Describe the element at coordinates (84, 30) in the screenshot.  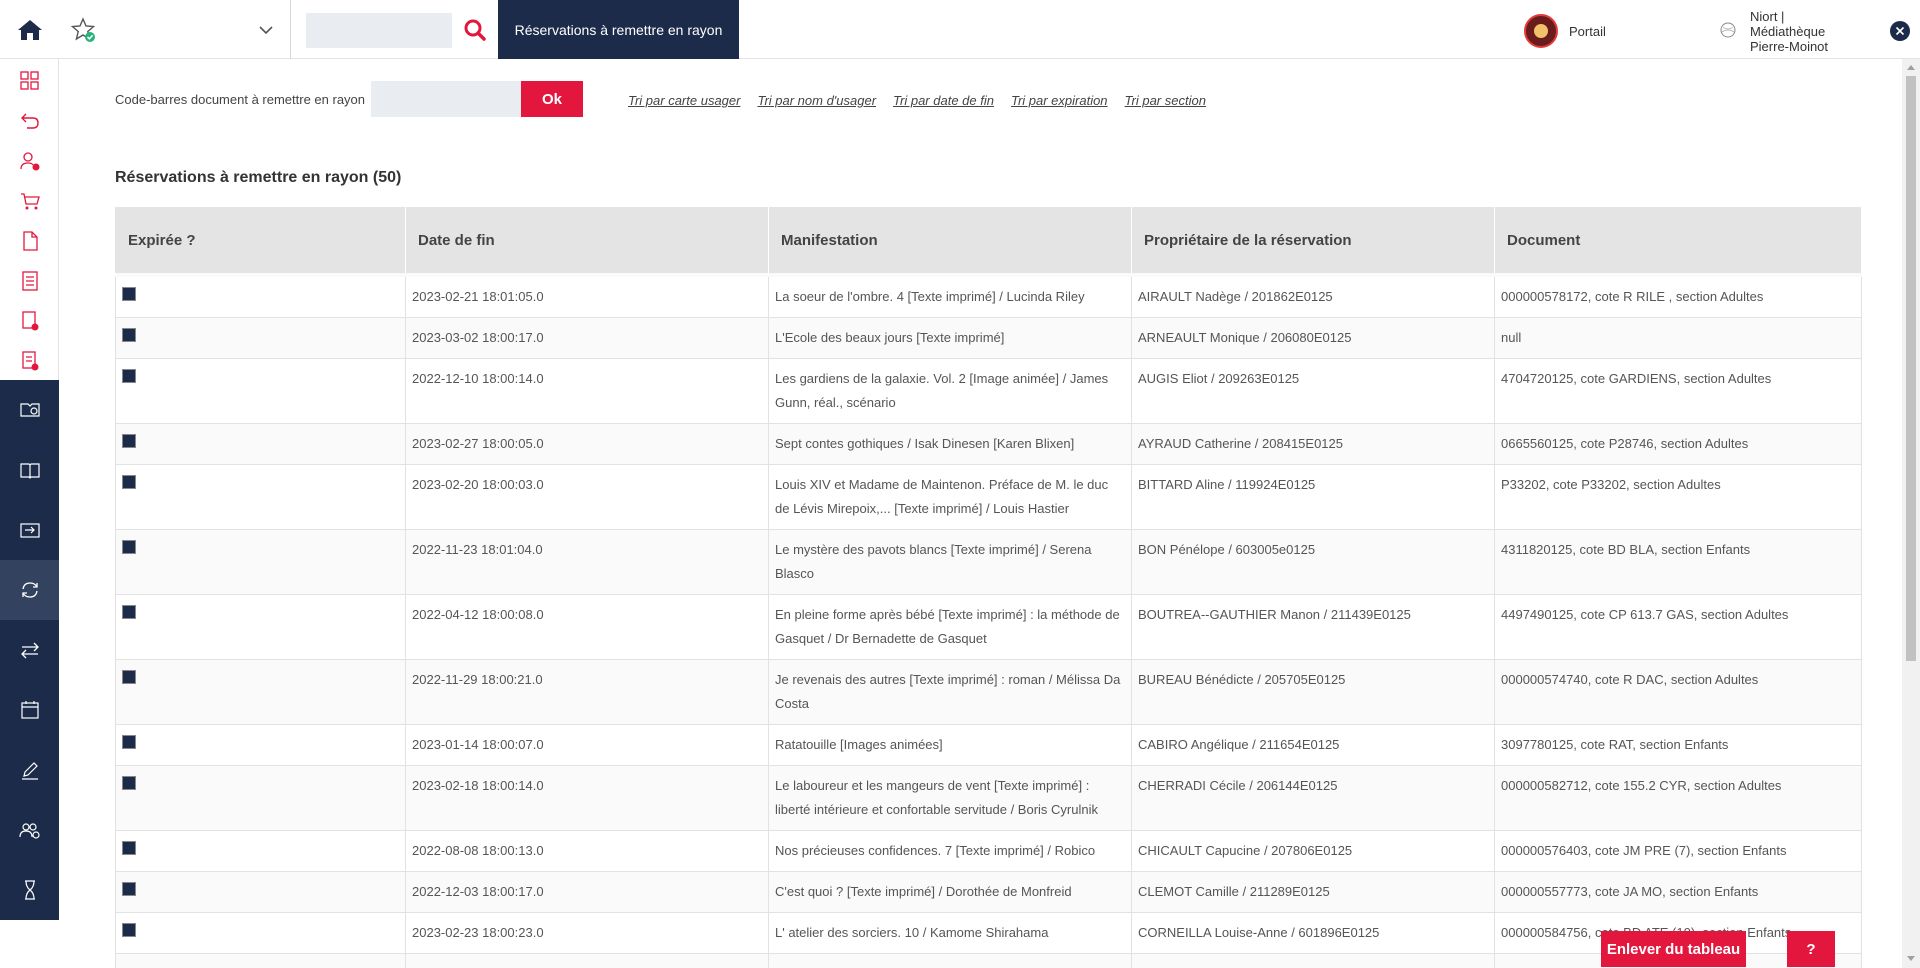
I see `favorites-star-icon` at that location.